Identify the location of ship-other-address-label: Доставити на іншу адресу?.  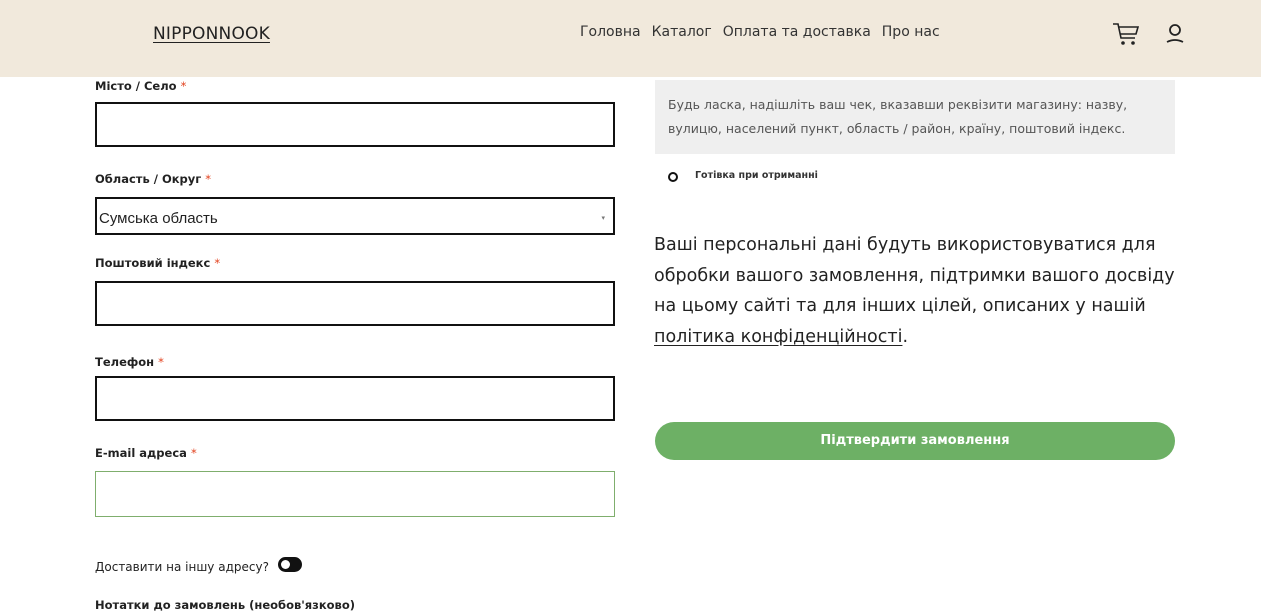
(182, 567).